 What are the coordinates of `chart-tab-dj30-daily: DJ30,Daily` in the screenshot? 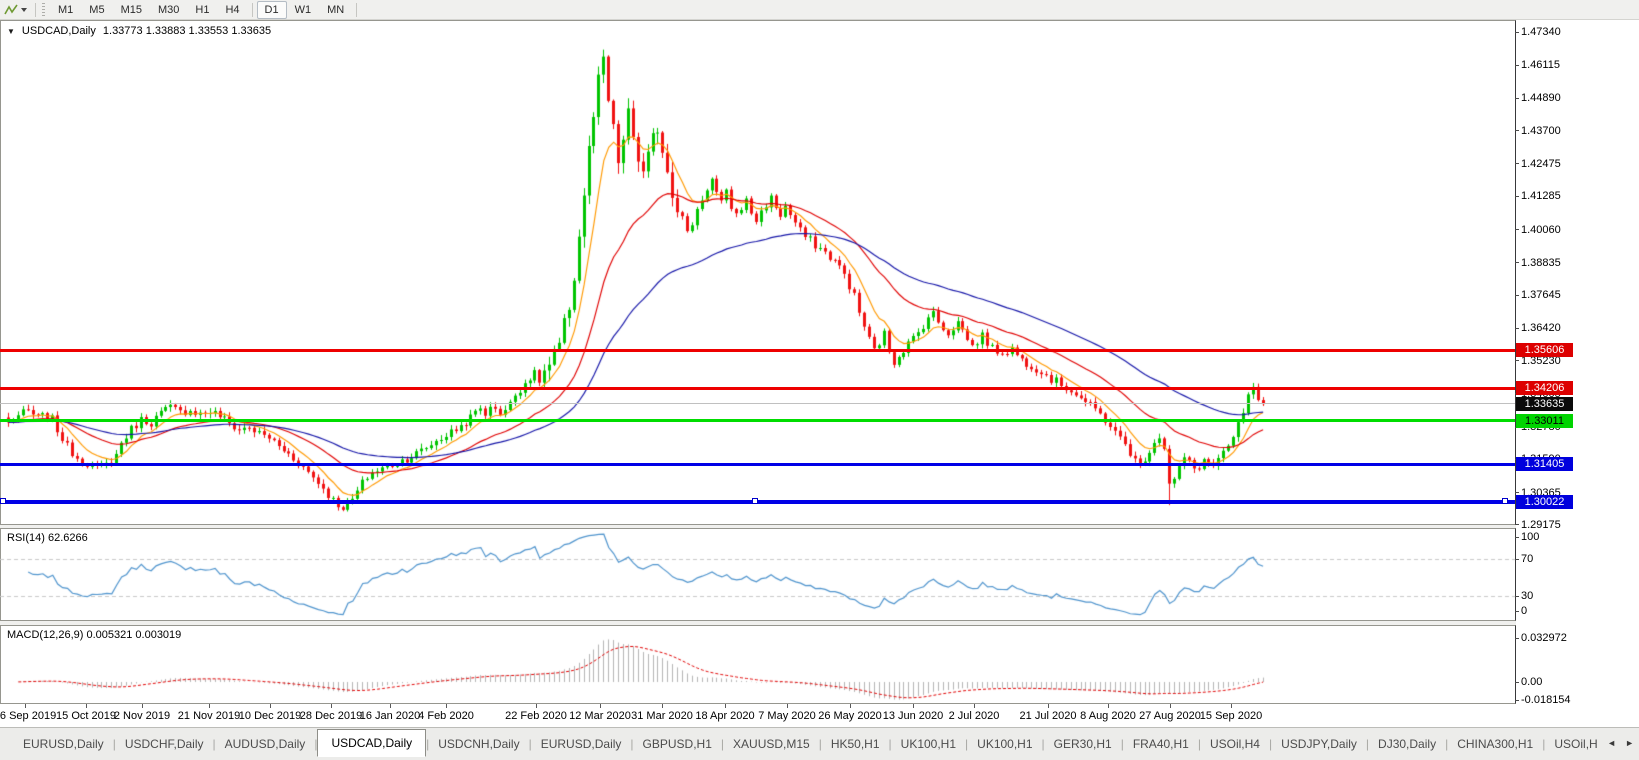 It's located at (1407, 744).